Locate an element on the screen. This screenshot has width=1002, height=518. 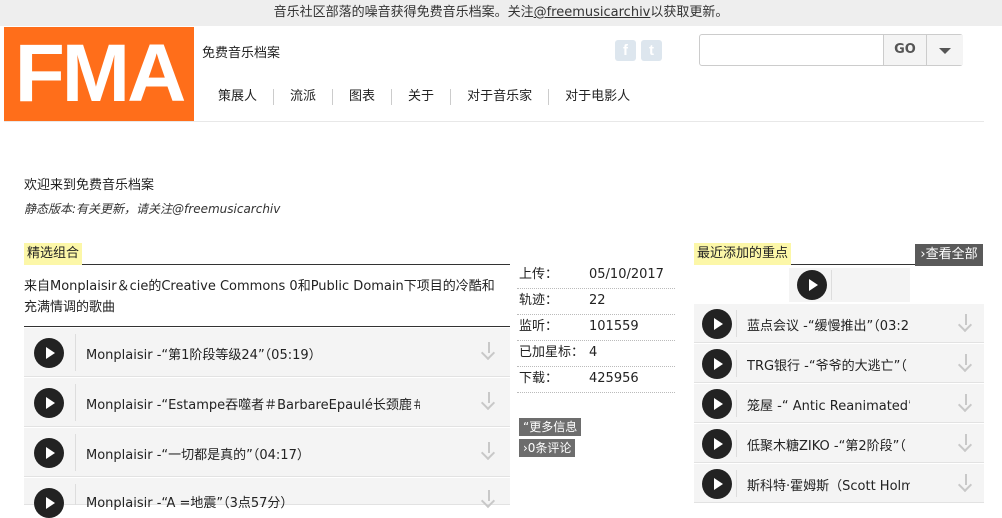
stat-value: 05/10/2017 is located at coordinates (626, 274).